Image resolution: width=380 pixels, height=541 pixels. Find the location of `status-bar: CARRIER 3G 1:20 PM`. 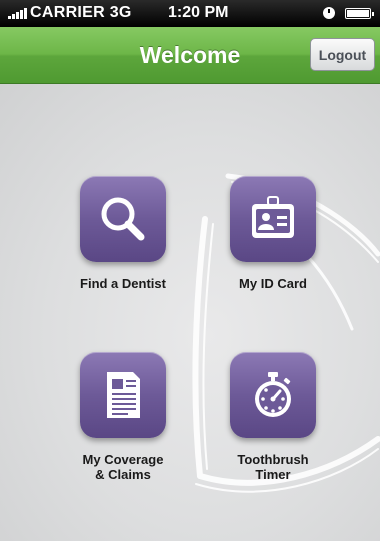

status-bar: CARRIER 3G 1:20 PM is located at coordinates (190, 13).